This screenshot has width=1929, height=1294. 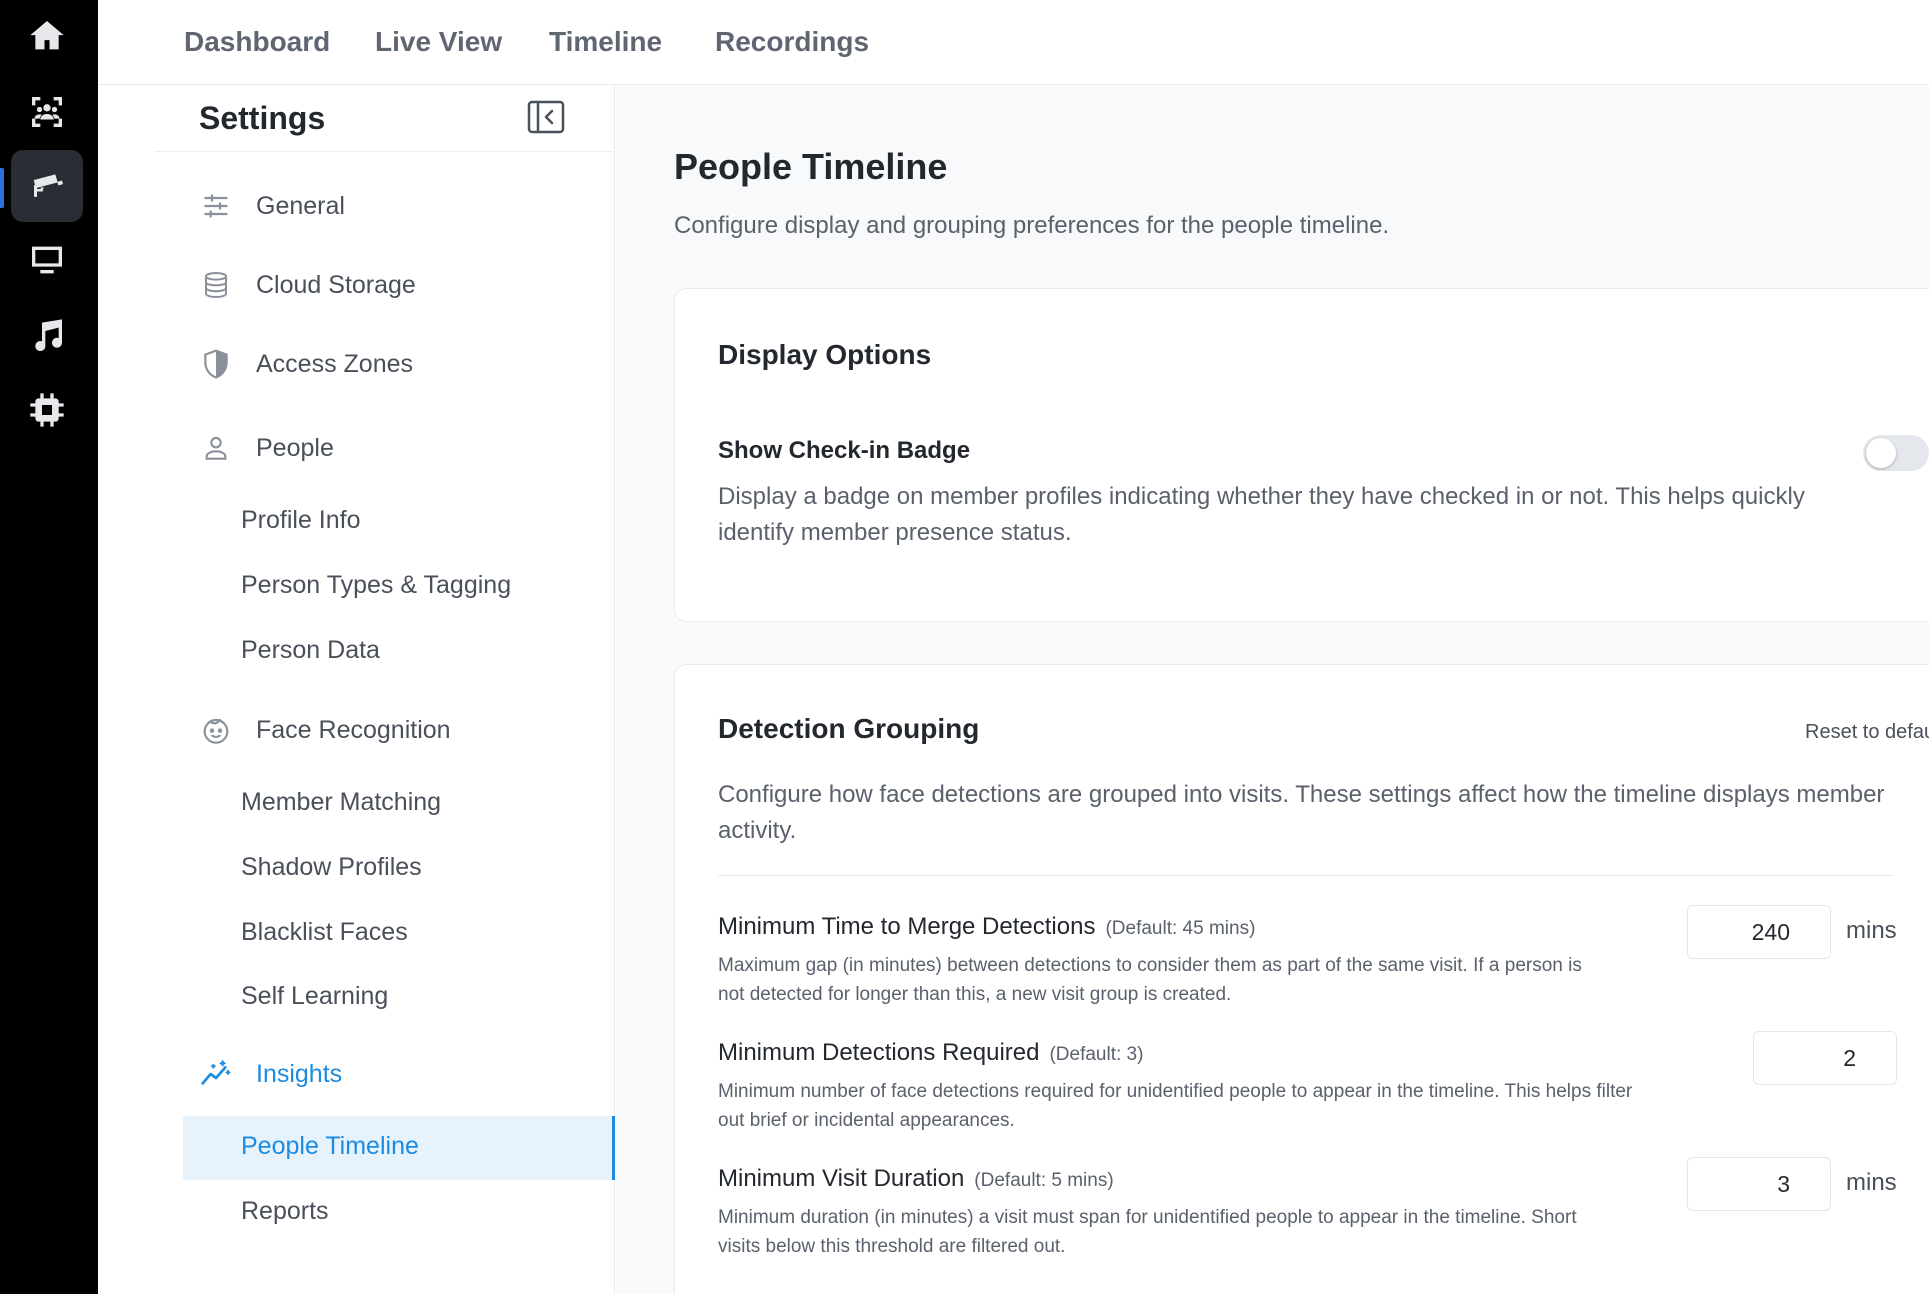 I want to click on min-visit-duration-input, so click(x=1759, y=1184).